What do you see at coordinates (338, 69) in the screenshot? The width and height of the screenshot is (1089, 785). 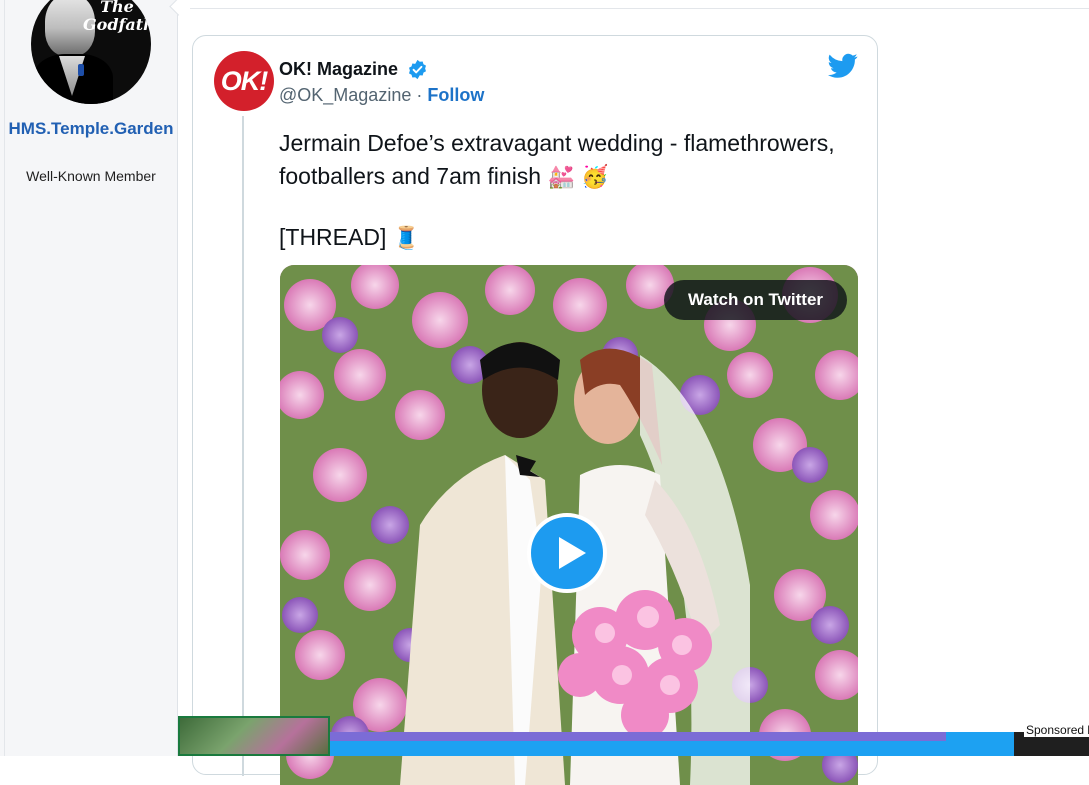 I see `account-name: OK! Magazine` at bounding box center [338, 69].